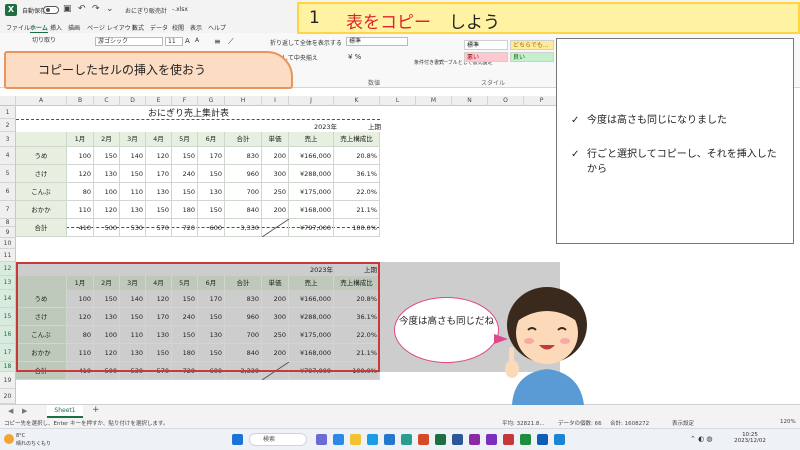 Image resolution: width=800 pixels, height=450 pixels. Describe the element at coordinates (474, 439) in the screenshot. I see `onenote-icon` at that location.